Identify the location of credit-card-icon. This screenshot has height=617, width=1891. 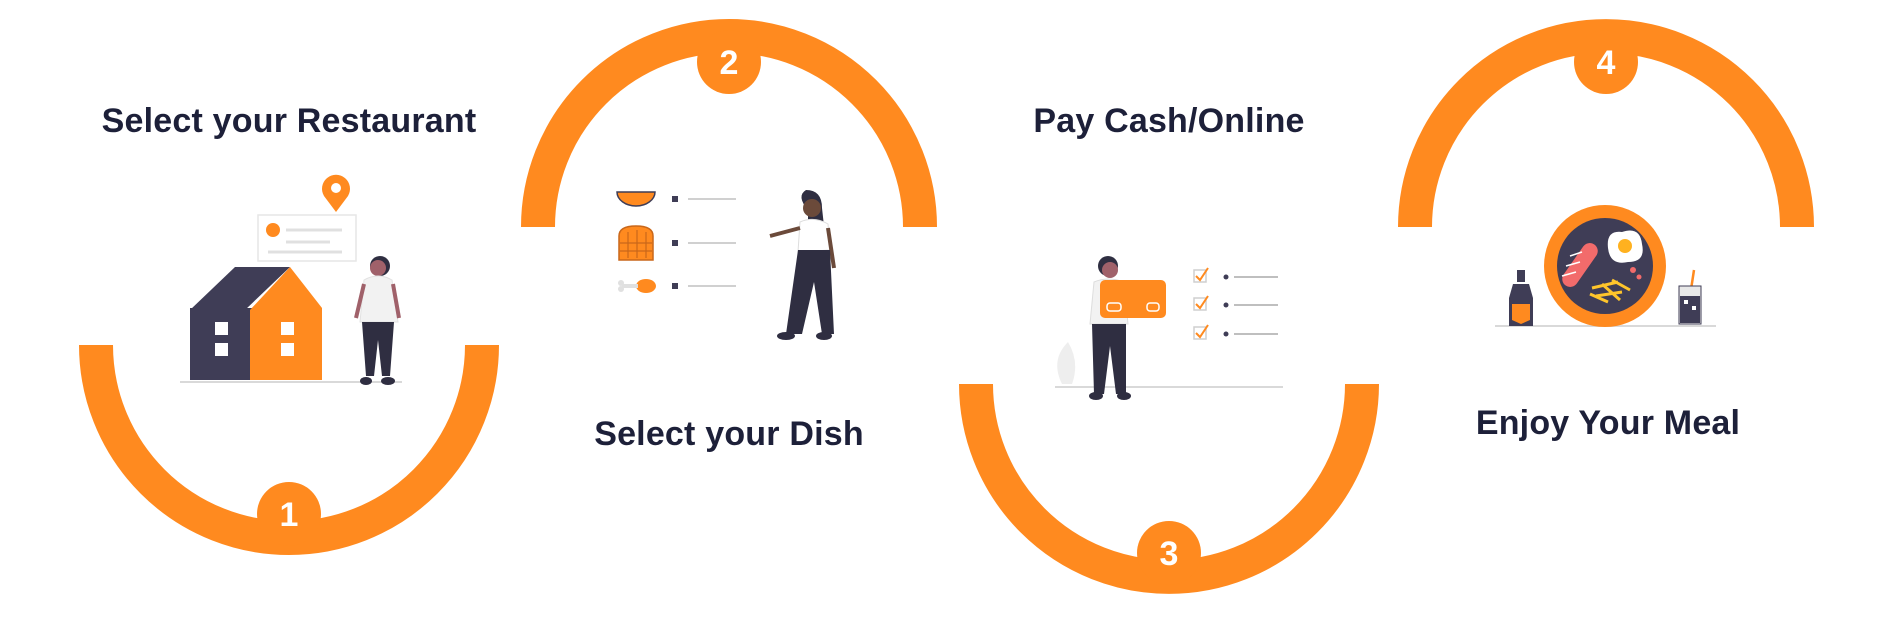
(1133, 299).